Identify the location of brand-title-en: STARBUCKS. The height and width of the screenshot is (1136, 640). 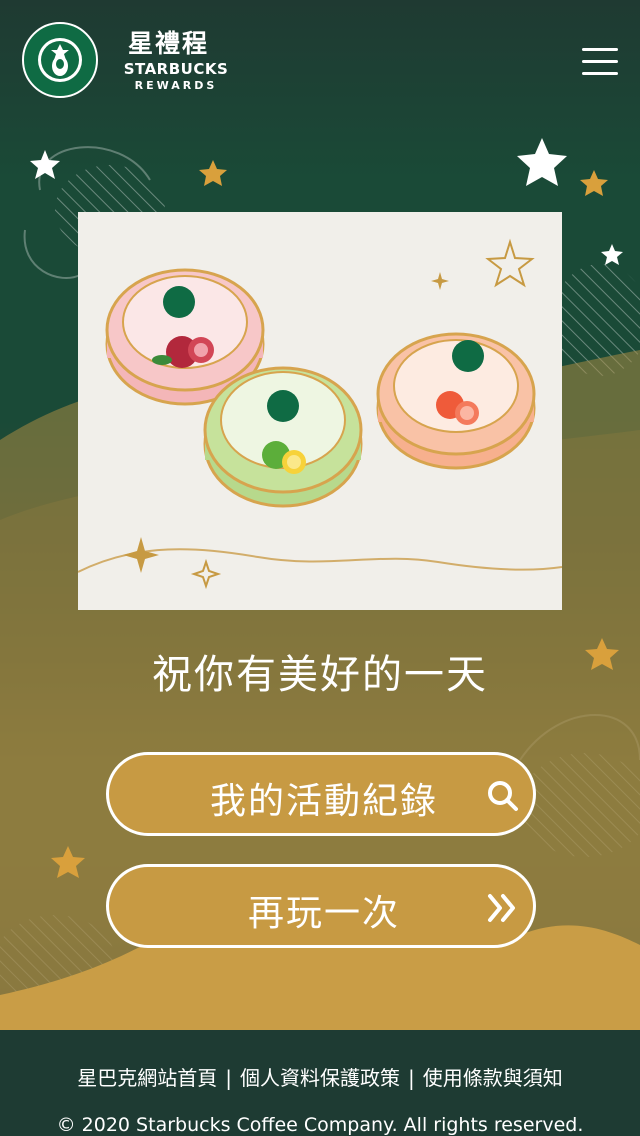
(176, 69).